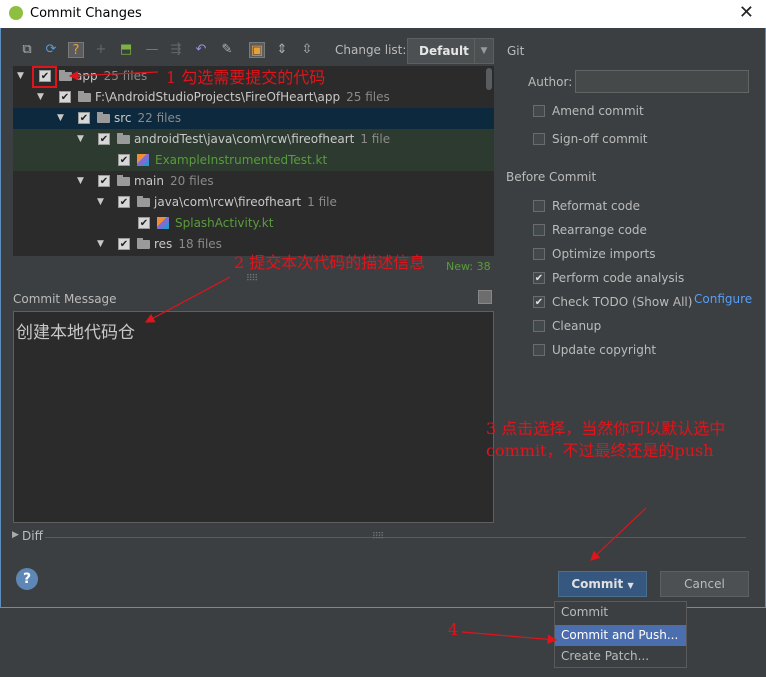 The width and height of the screenshot is (766, 677). I want to click on annotation-highlight-box, so click(44, 77).